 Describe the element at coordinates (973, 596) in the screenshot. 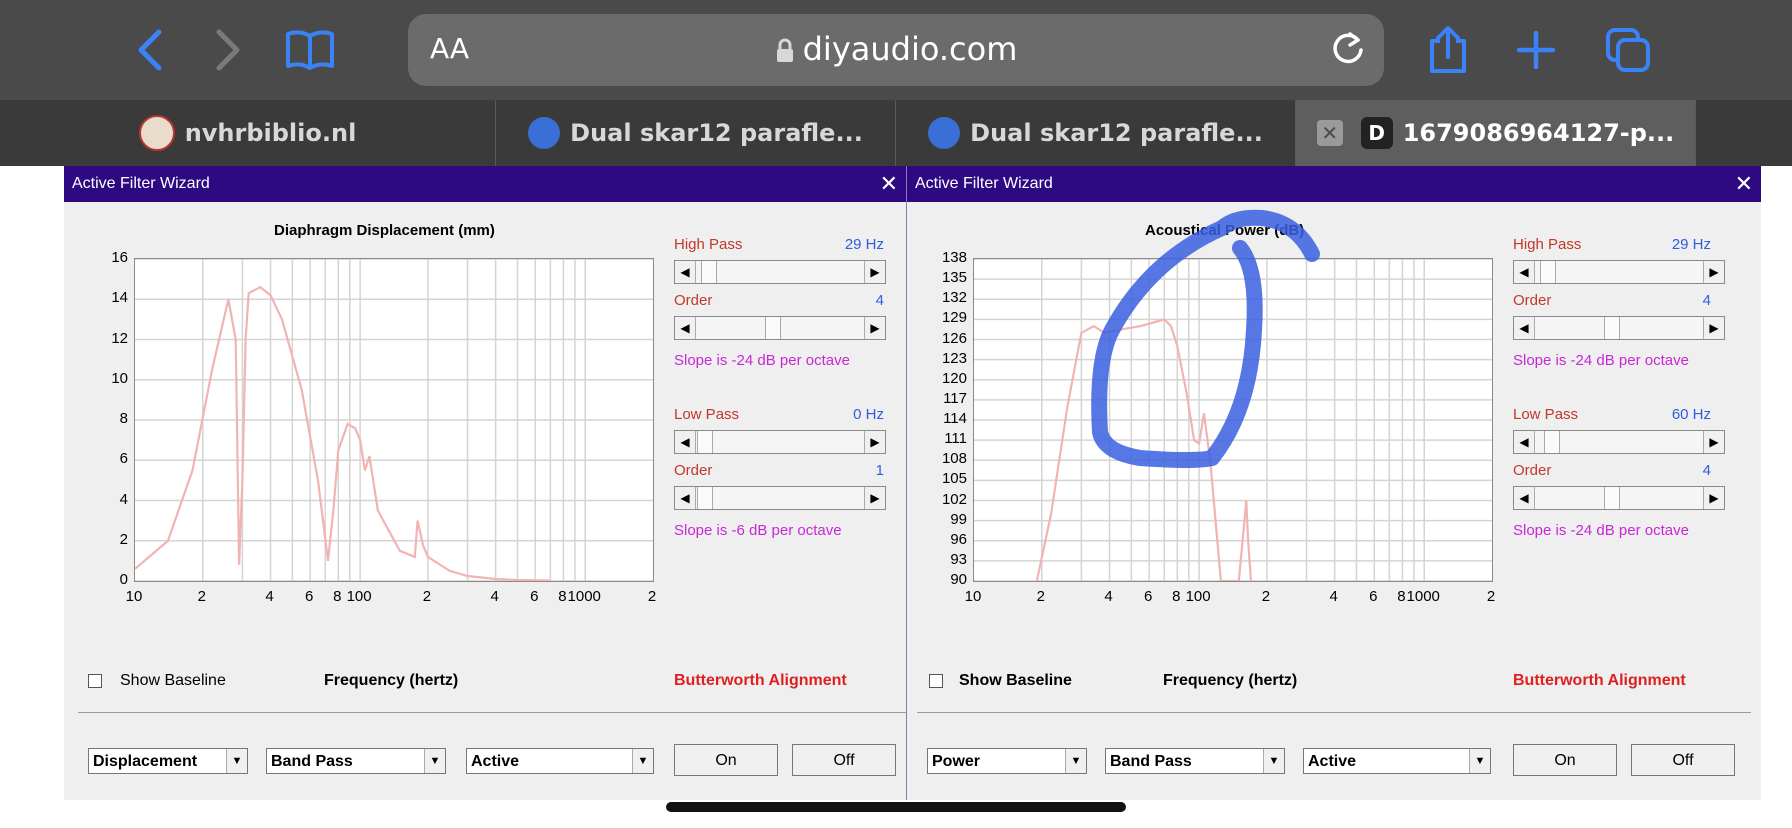

I see `x-tick-label: 10` at that location.